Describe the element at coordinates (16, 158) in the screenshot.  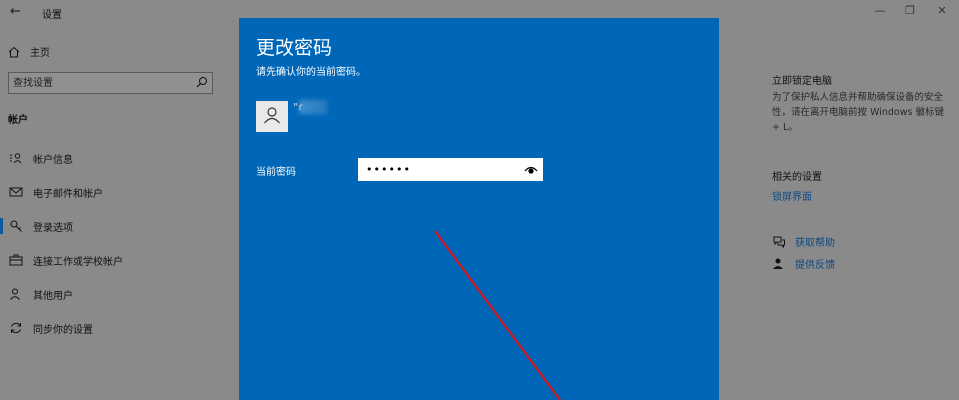
I see `person-card-icon` at that location.